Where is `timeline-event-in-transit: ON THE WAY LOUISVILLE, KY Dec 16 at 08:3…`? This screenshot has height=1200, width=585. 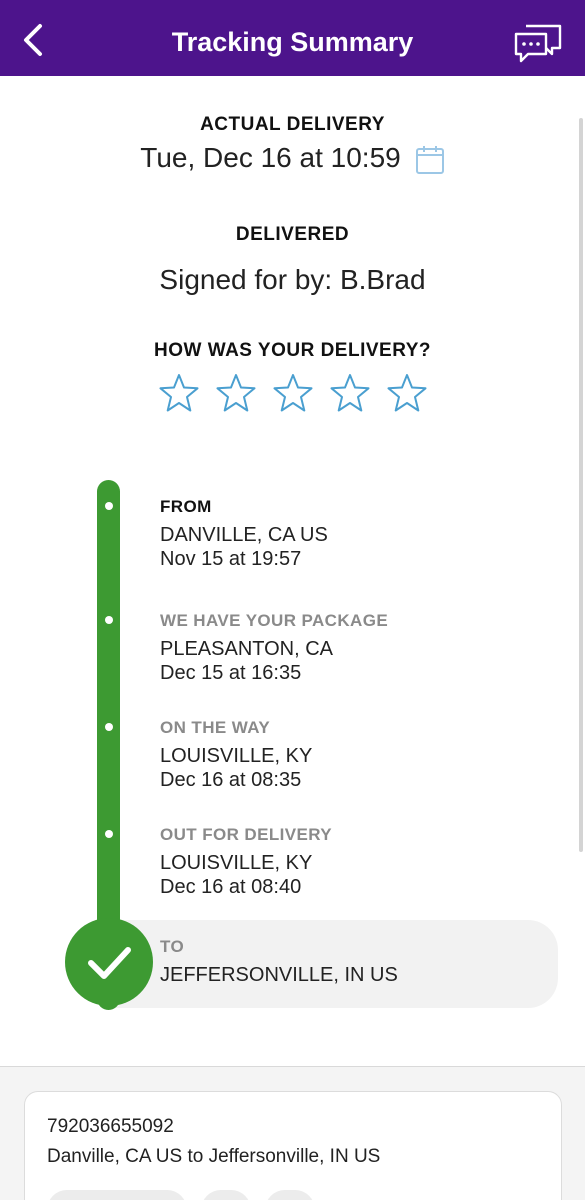 timeline-event-in-transit: ON THE WAY LOUISVILLE, KY Dec 16 at 08:3… is located at coordinates (236, 755).